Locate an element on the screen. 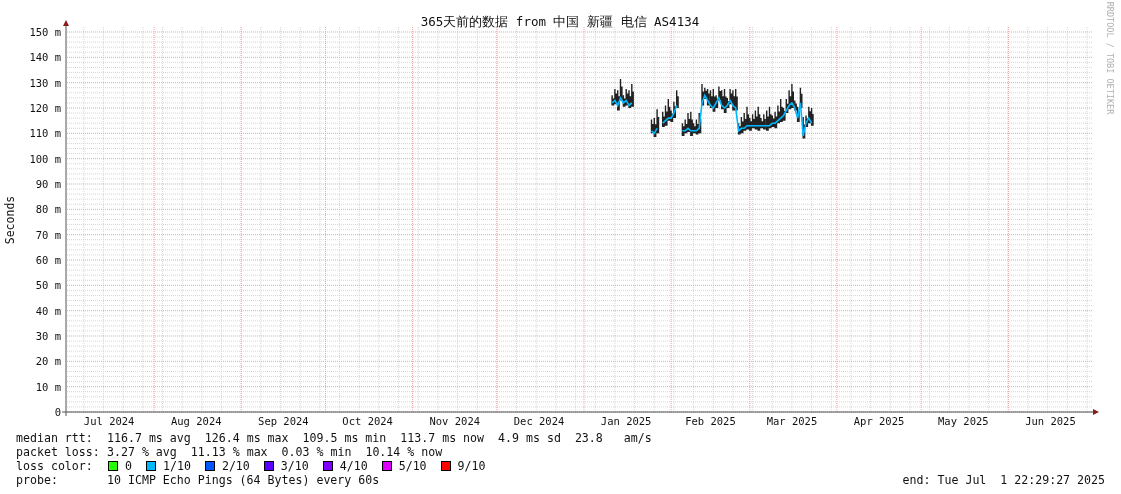 This screenshot has width=1121, height=494. x-tick-label: Aug 2024 is located at coordinates (196, 421).